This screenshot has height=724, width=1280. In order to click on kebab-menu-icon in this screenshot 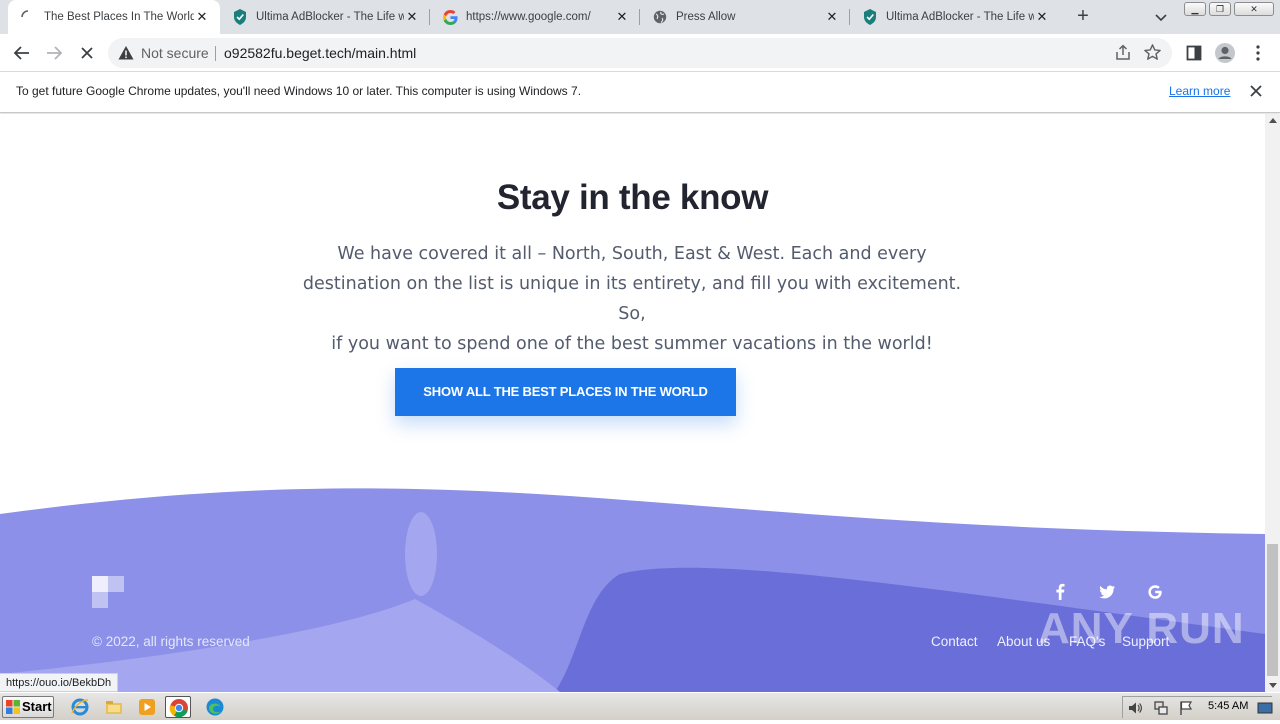, I will do `click(1258, 53)`.